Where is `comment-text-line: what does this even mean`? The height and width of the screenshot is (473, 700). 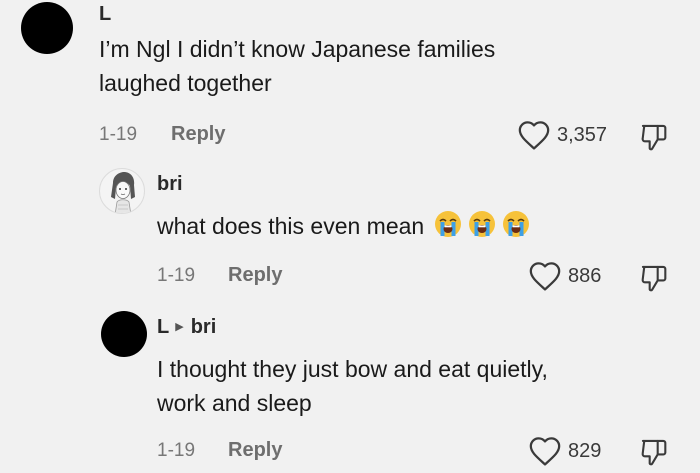 comment-text-line: what does this even mean is located at coordinates (291, 226).